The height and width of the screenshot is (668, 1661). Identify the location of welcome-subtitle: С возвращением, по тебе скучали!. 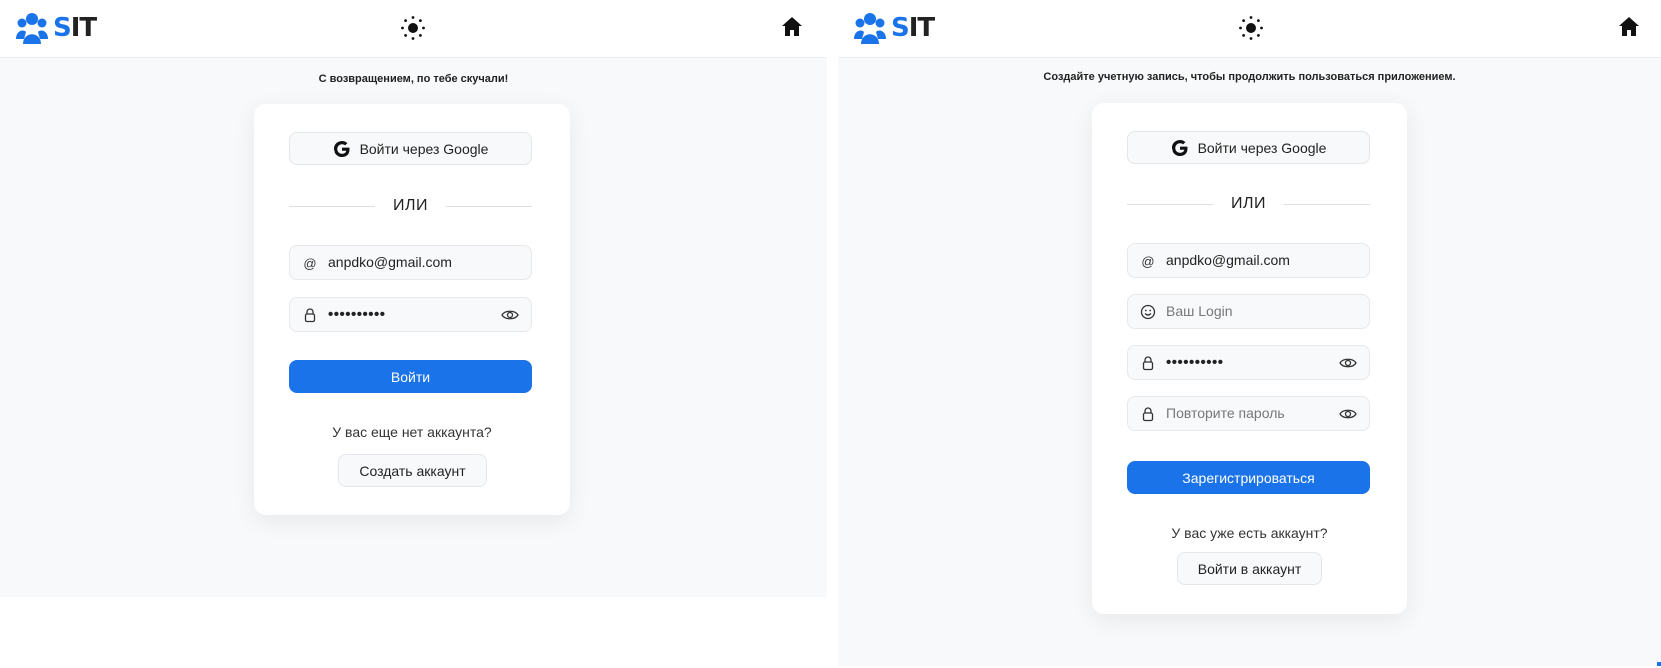
(413, 79).